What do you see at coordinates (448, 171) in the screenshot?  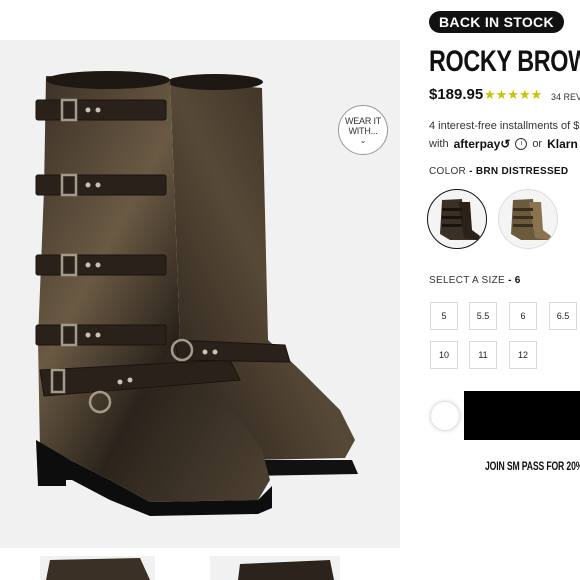 I see `color-label-text: COLOR` at bounding box center [448, 171].